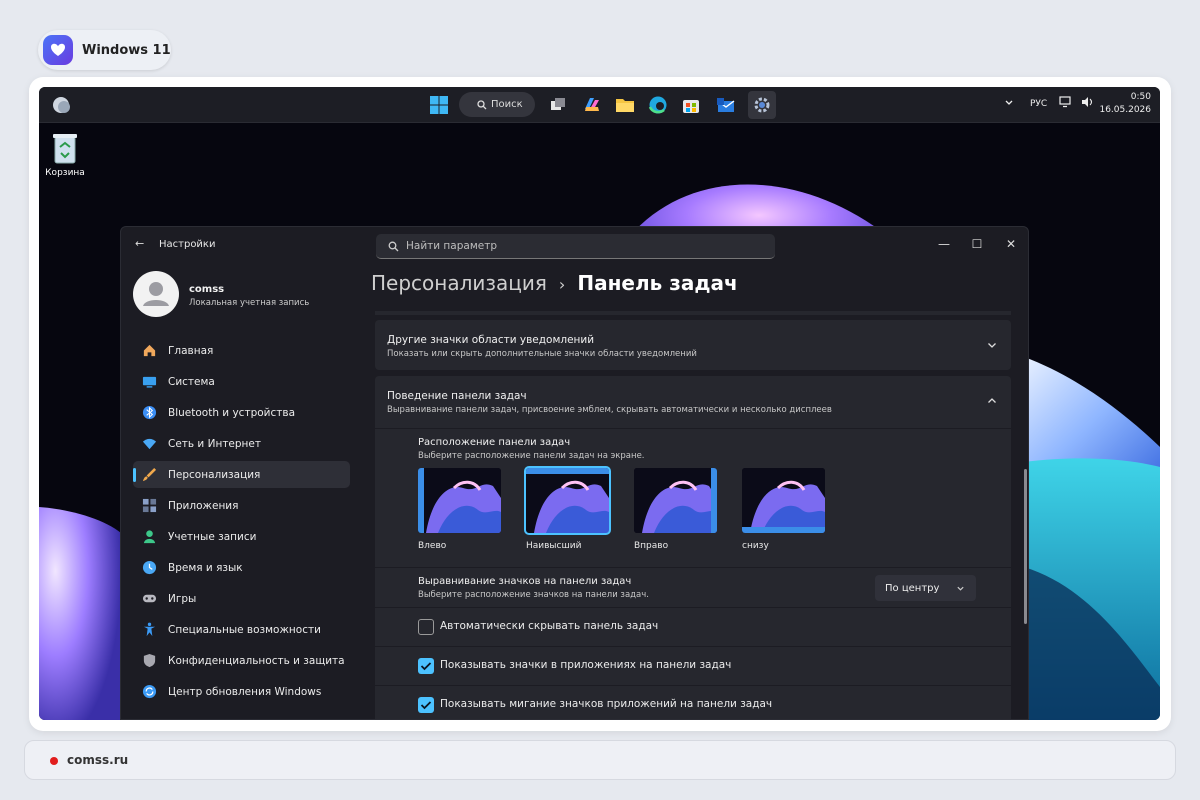  Describe the element at coordinates (214, 443) in the screenshot. I see `sidebar-item-label: Сеть и Интернет` at that location.